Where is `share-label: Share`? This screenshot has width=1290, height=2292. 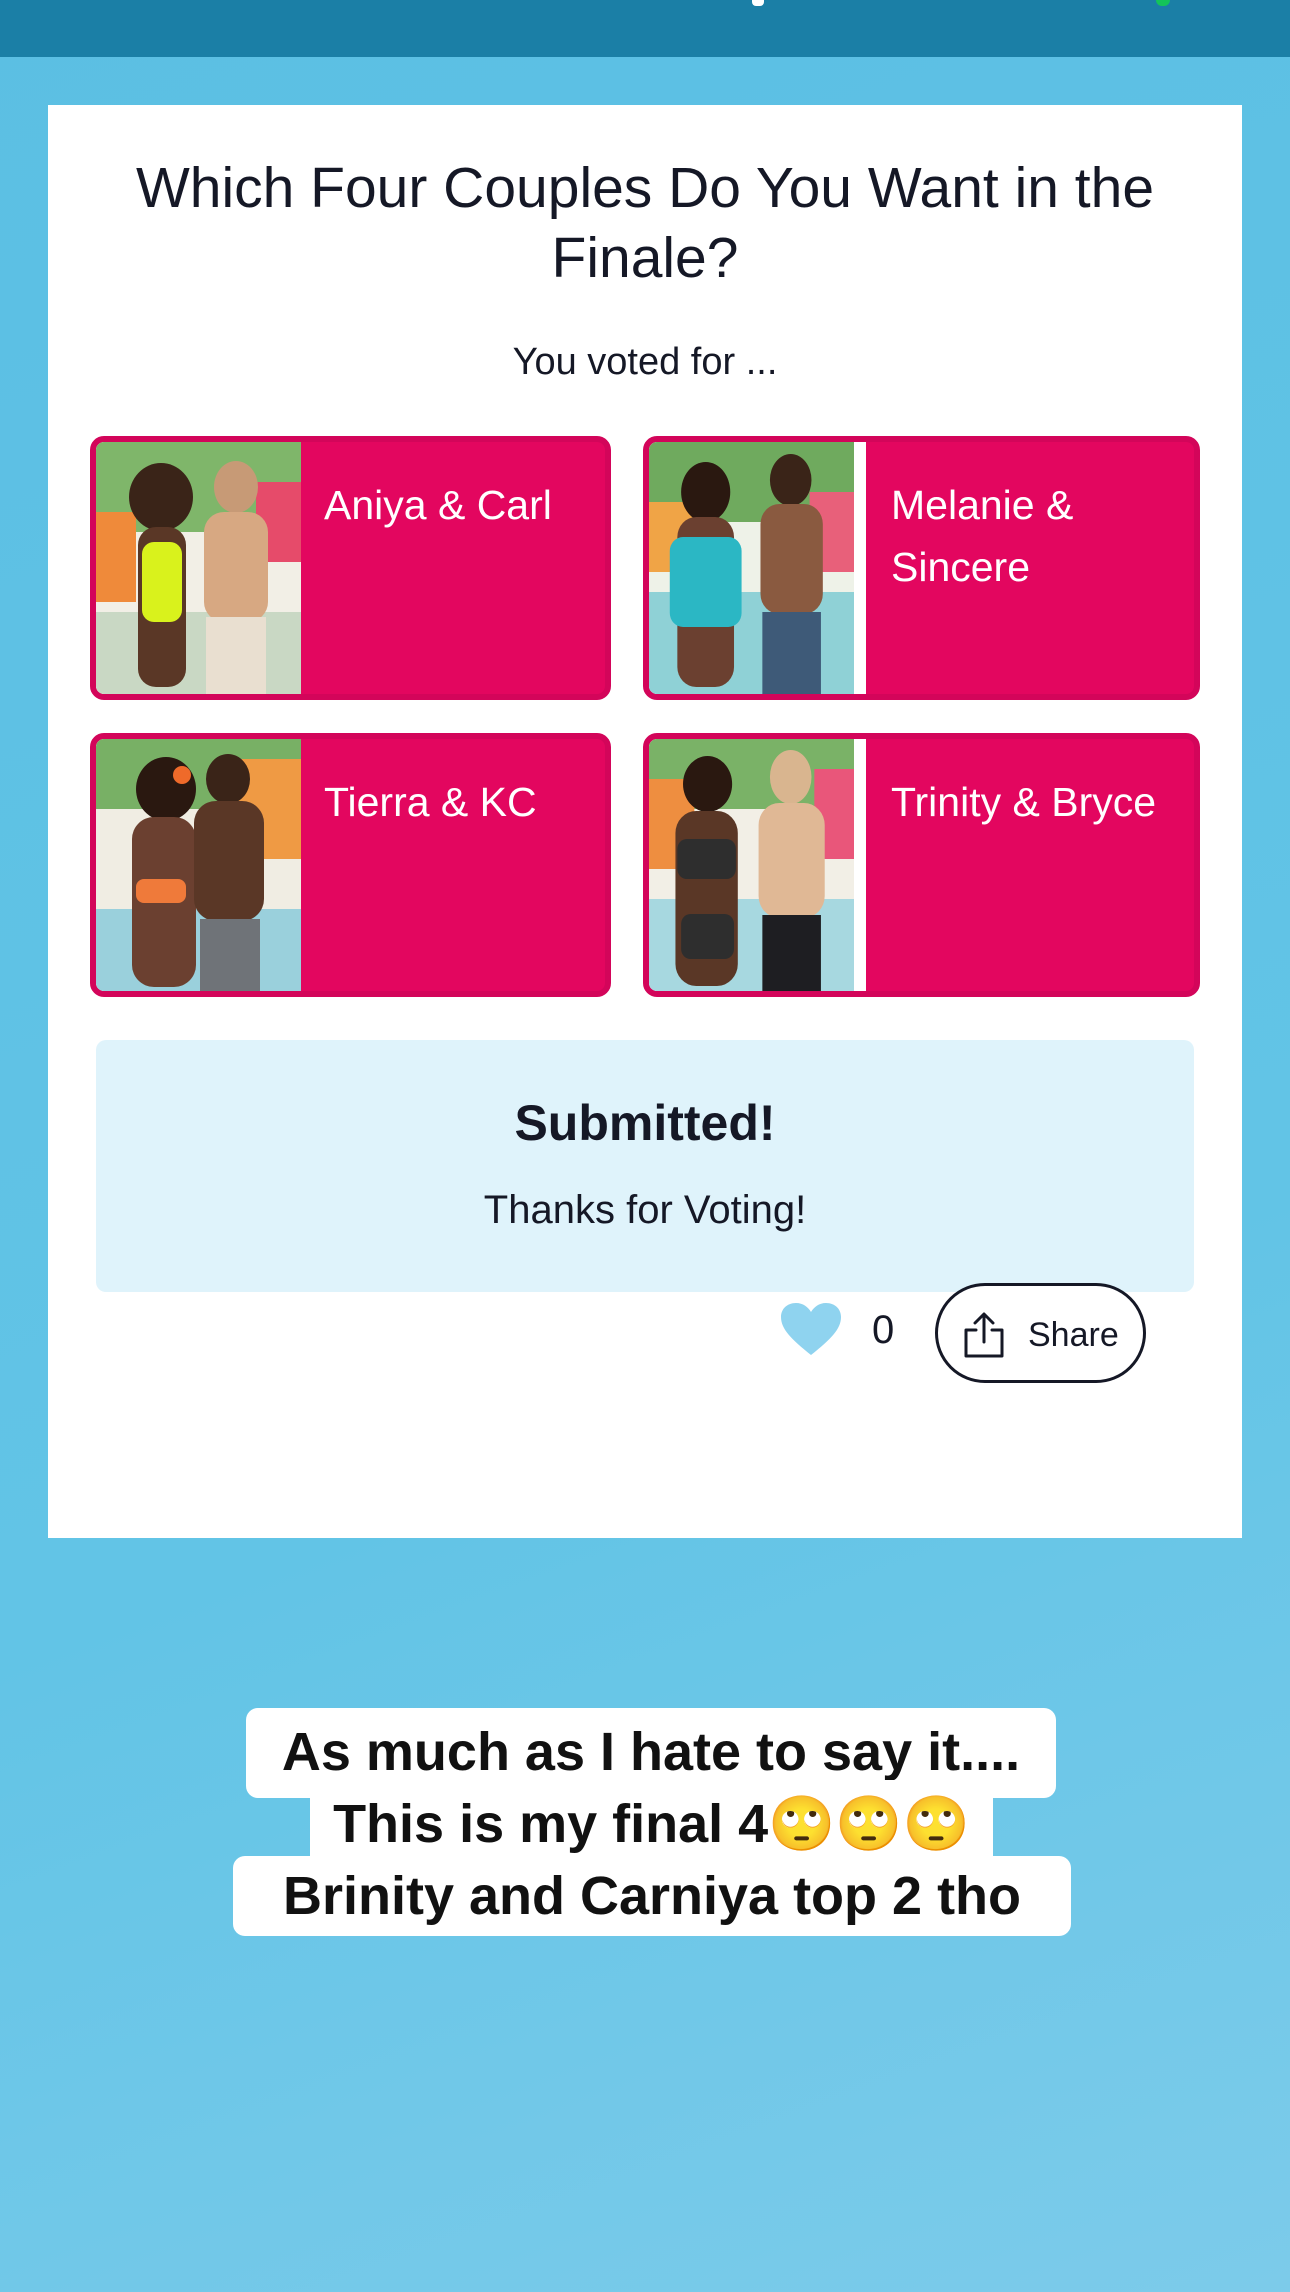
share-label: Share is located at coordinates (1073, 1335).